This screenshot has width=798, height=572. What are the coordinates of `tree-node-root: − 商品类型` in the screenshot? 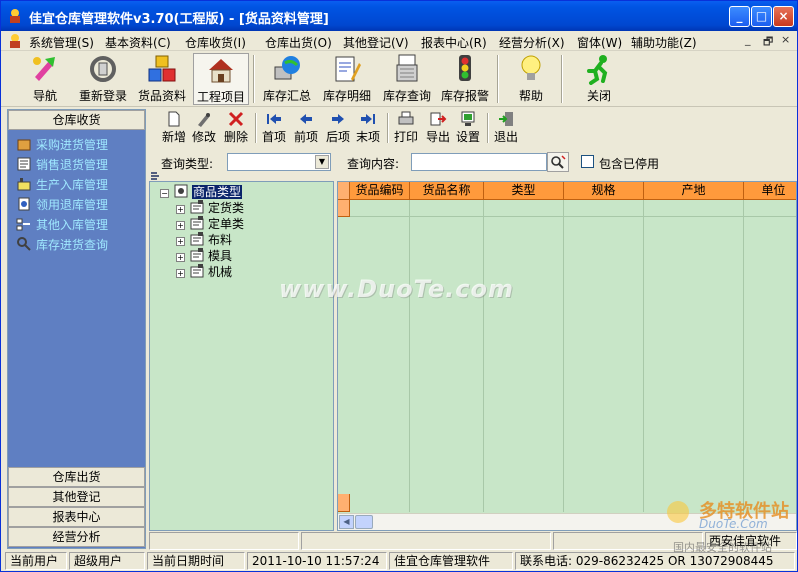 It's located at (201, 192).